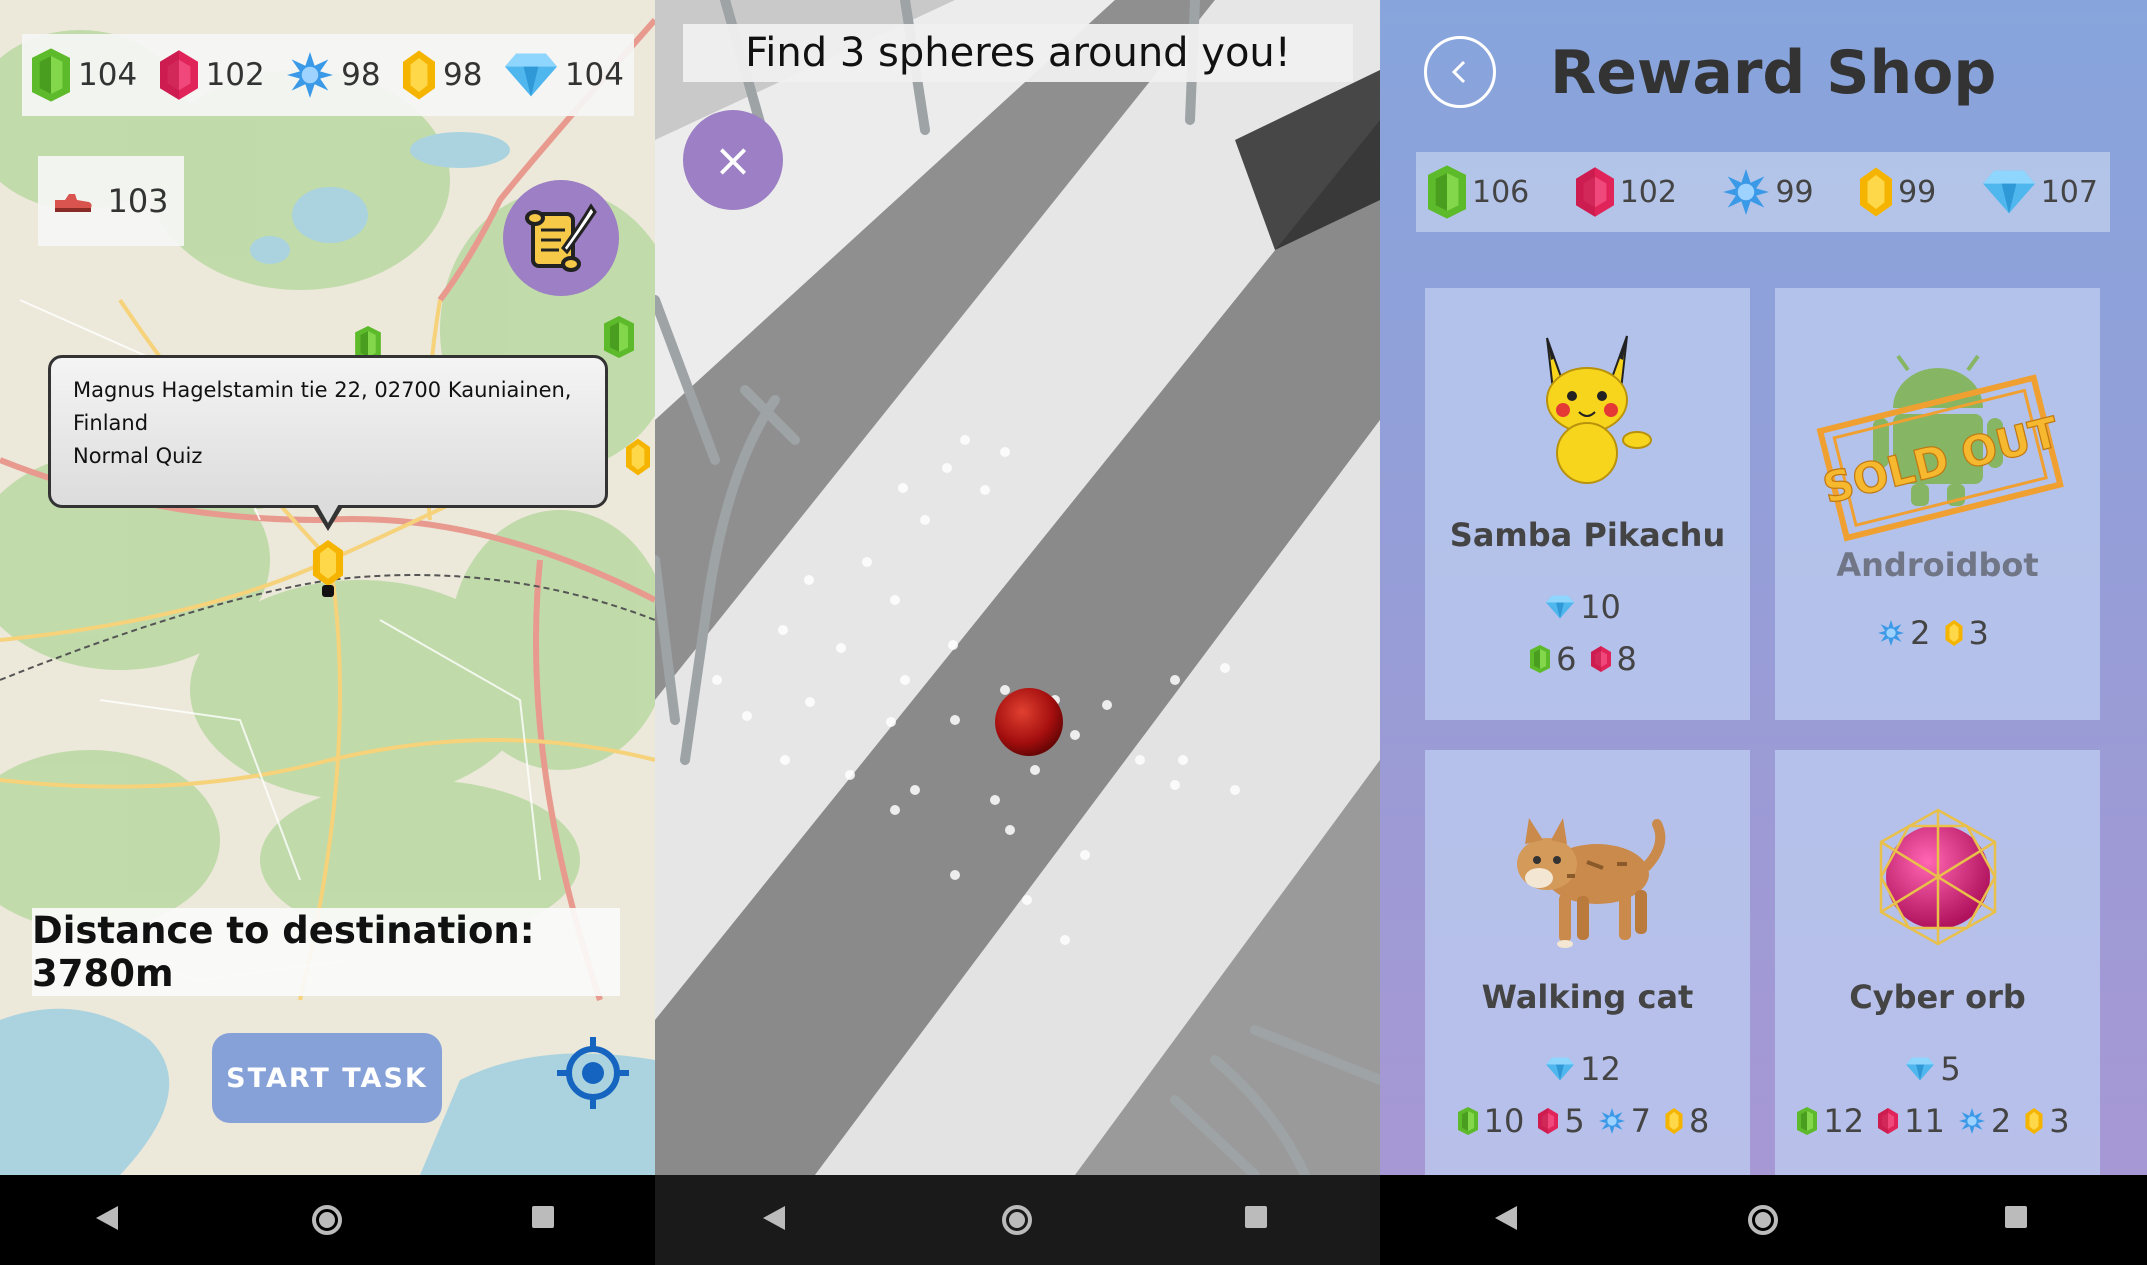 The height and width of the screenshot is (1265, 2147). I want to click on gem-prices: 2 3, so click(1937, 633).